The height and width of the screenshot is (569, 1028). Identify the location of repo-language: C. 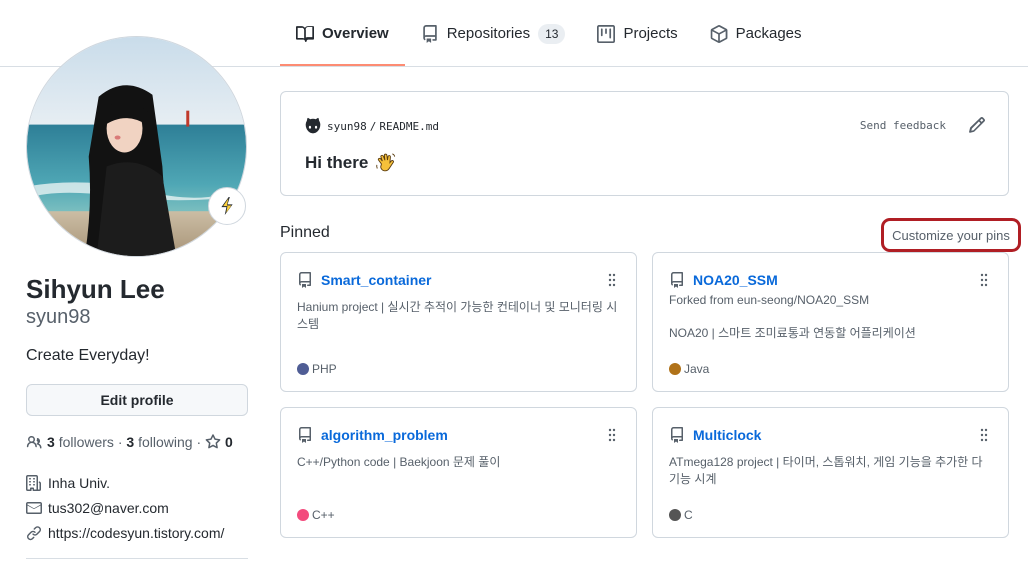
(681, 515).